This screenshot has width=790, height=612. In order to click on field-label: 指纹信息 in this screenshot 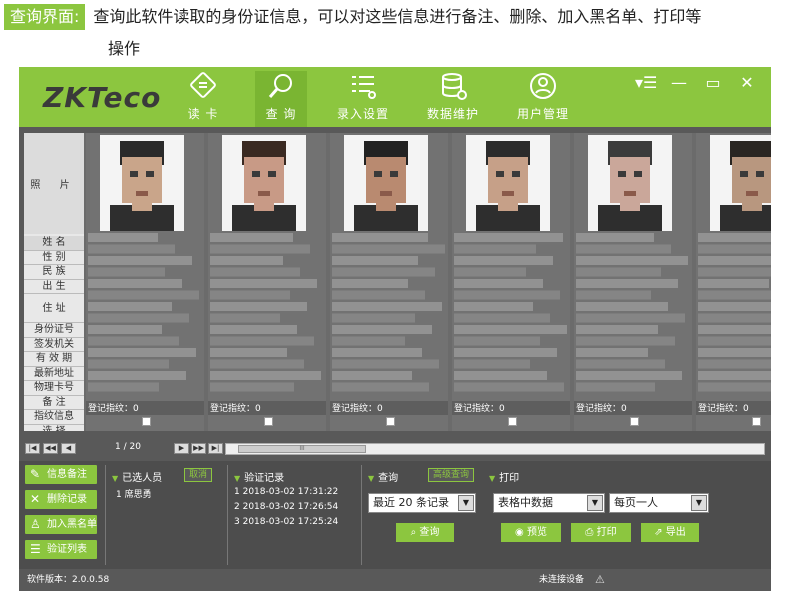, I will do `click(54, 417)`.